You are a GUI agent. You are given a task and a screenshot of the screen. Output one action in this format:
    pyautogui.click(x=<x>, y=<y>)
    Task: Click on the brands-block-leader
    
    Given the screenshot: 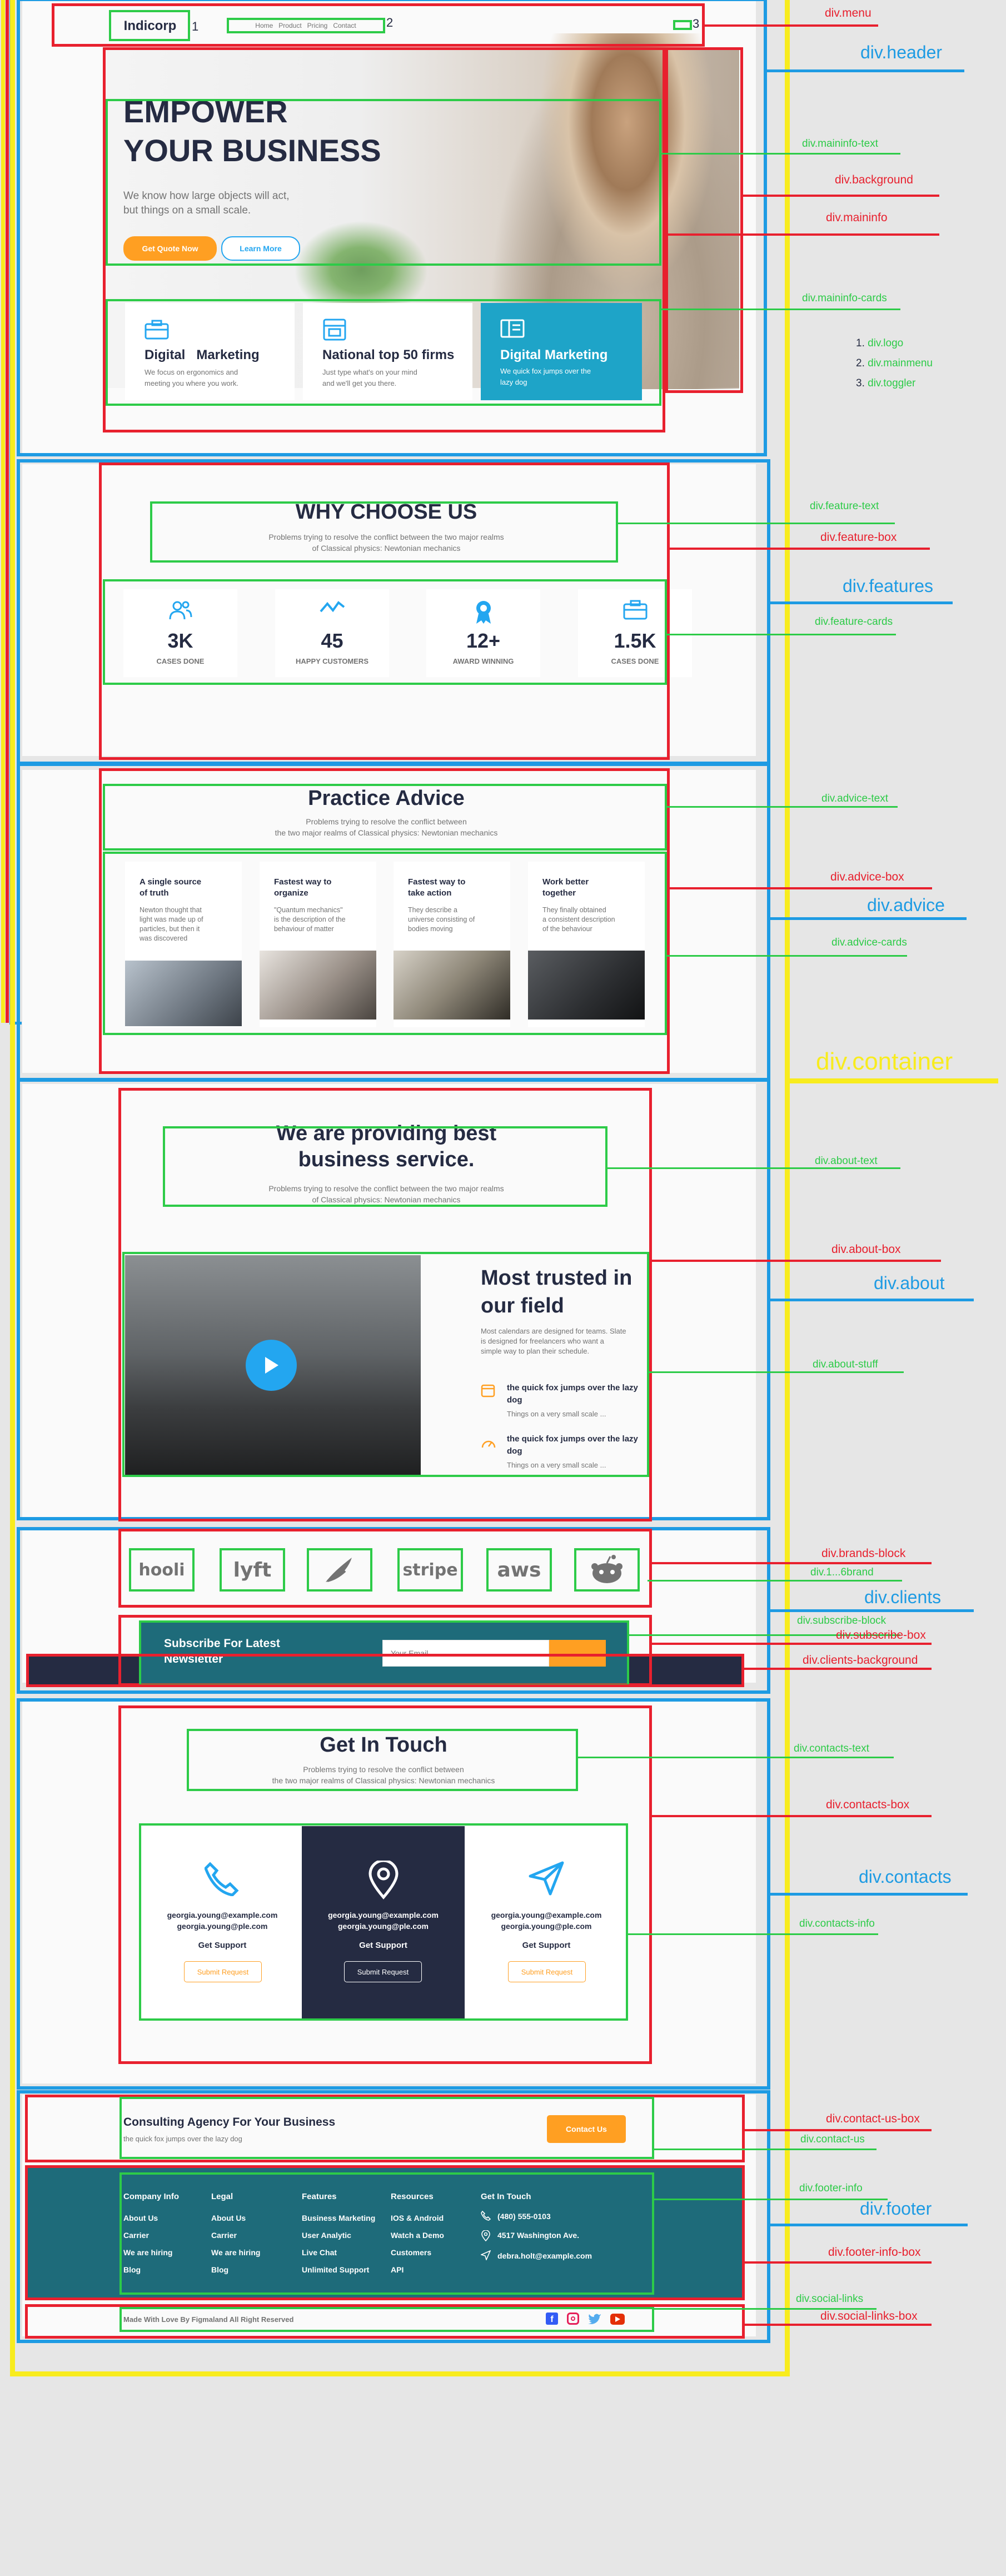 What is the action you would take?
    pyautogui.click(x=792, y=1563)
    